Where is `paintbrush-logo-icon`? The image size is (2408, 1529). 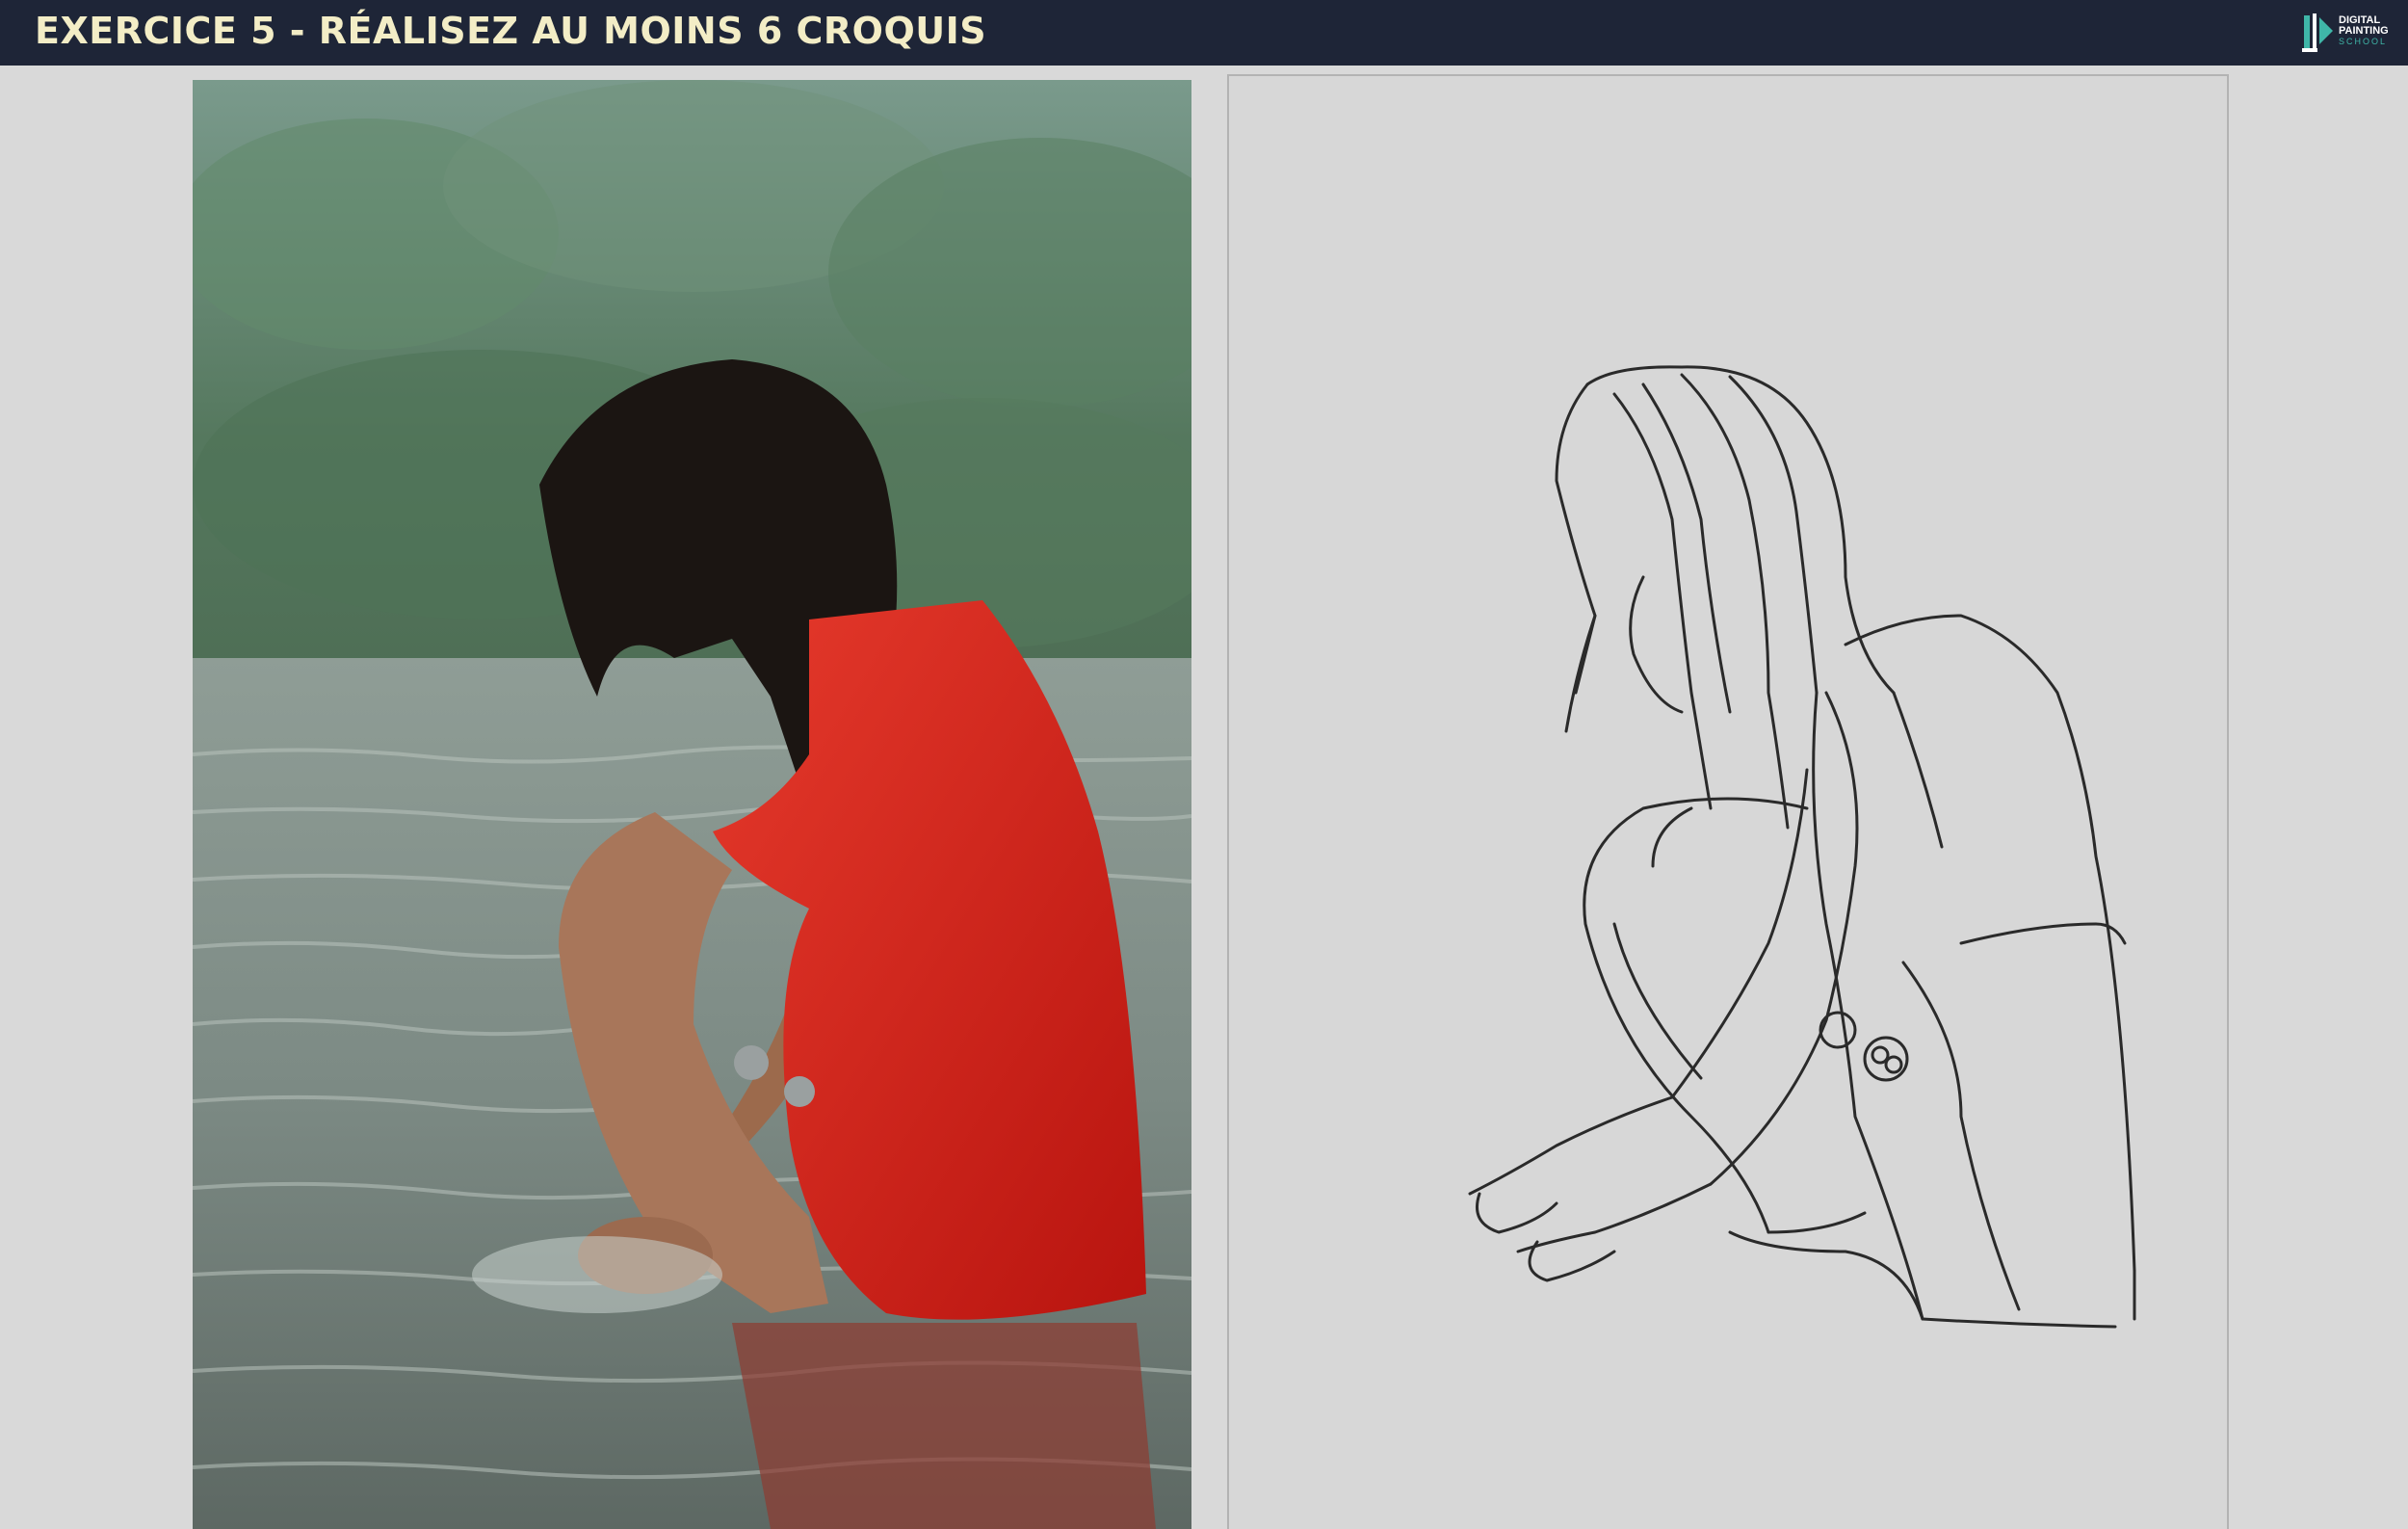
paintbrush-logo-icon is located at coordinates (2317, 33).